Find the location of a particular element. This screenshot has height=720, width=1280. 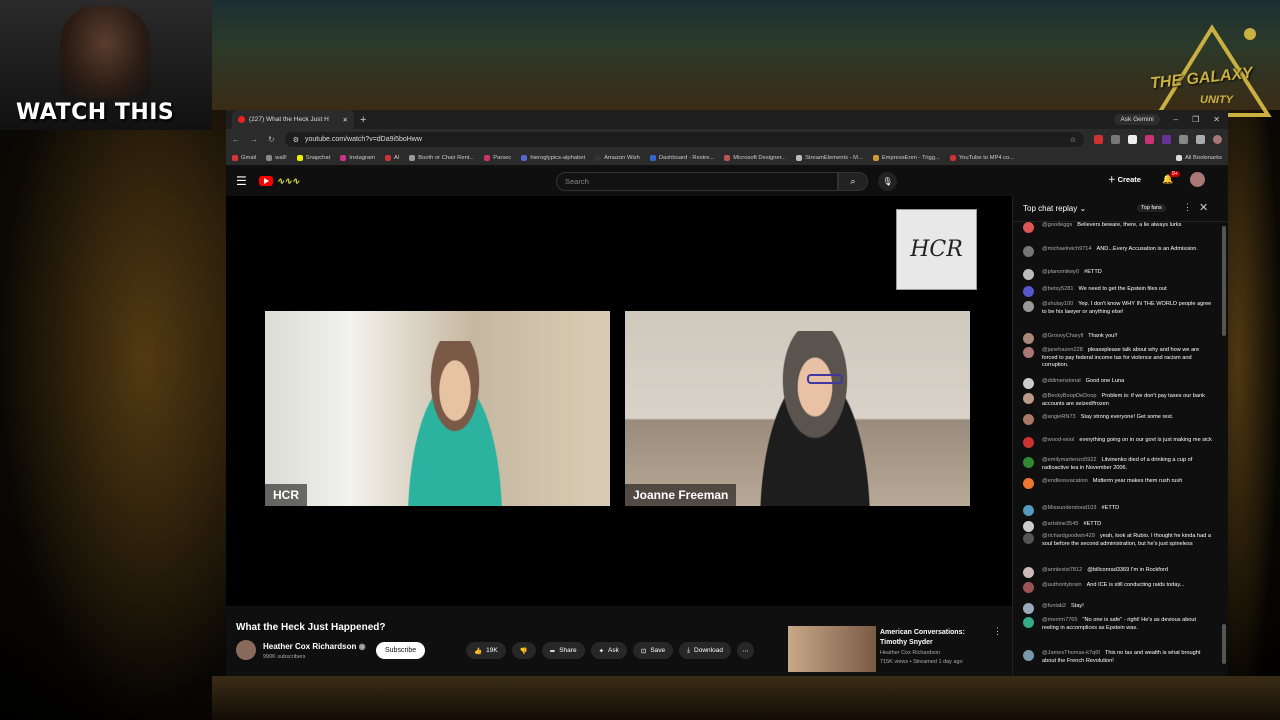

voice-search-button: 🎙 is located at coordinates (887, 181).